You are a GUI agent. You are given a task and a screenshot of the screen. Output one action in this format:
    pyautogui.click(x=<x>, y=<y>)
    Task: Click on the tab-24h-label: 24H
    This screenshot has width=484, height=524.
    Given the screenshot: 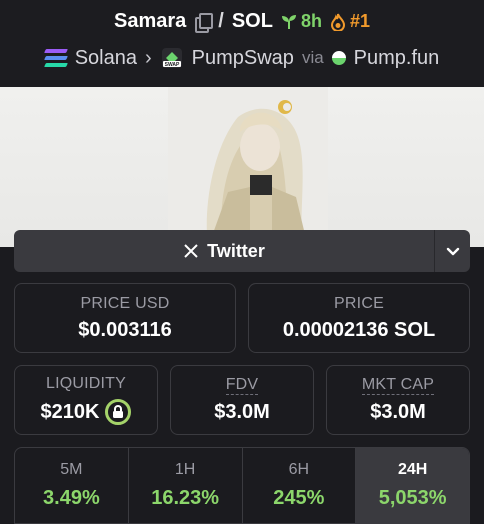 What is the action you would take?
    pyautogui.click(x=412, y=469)
    